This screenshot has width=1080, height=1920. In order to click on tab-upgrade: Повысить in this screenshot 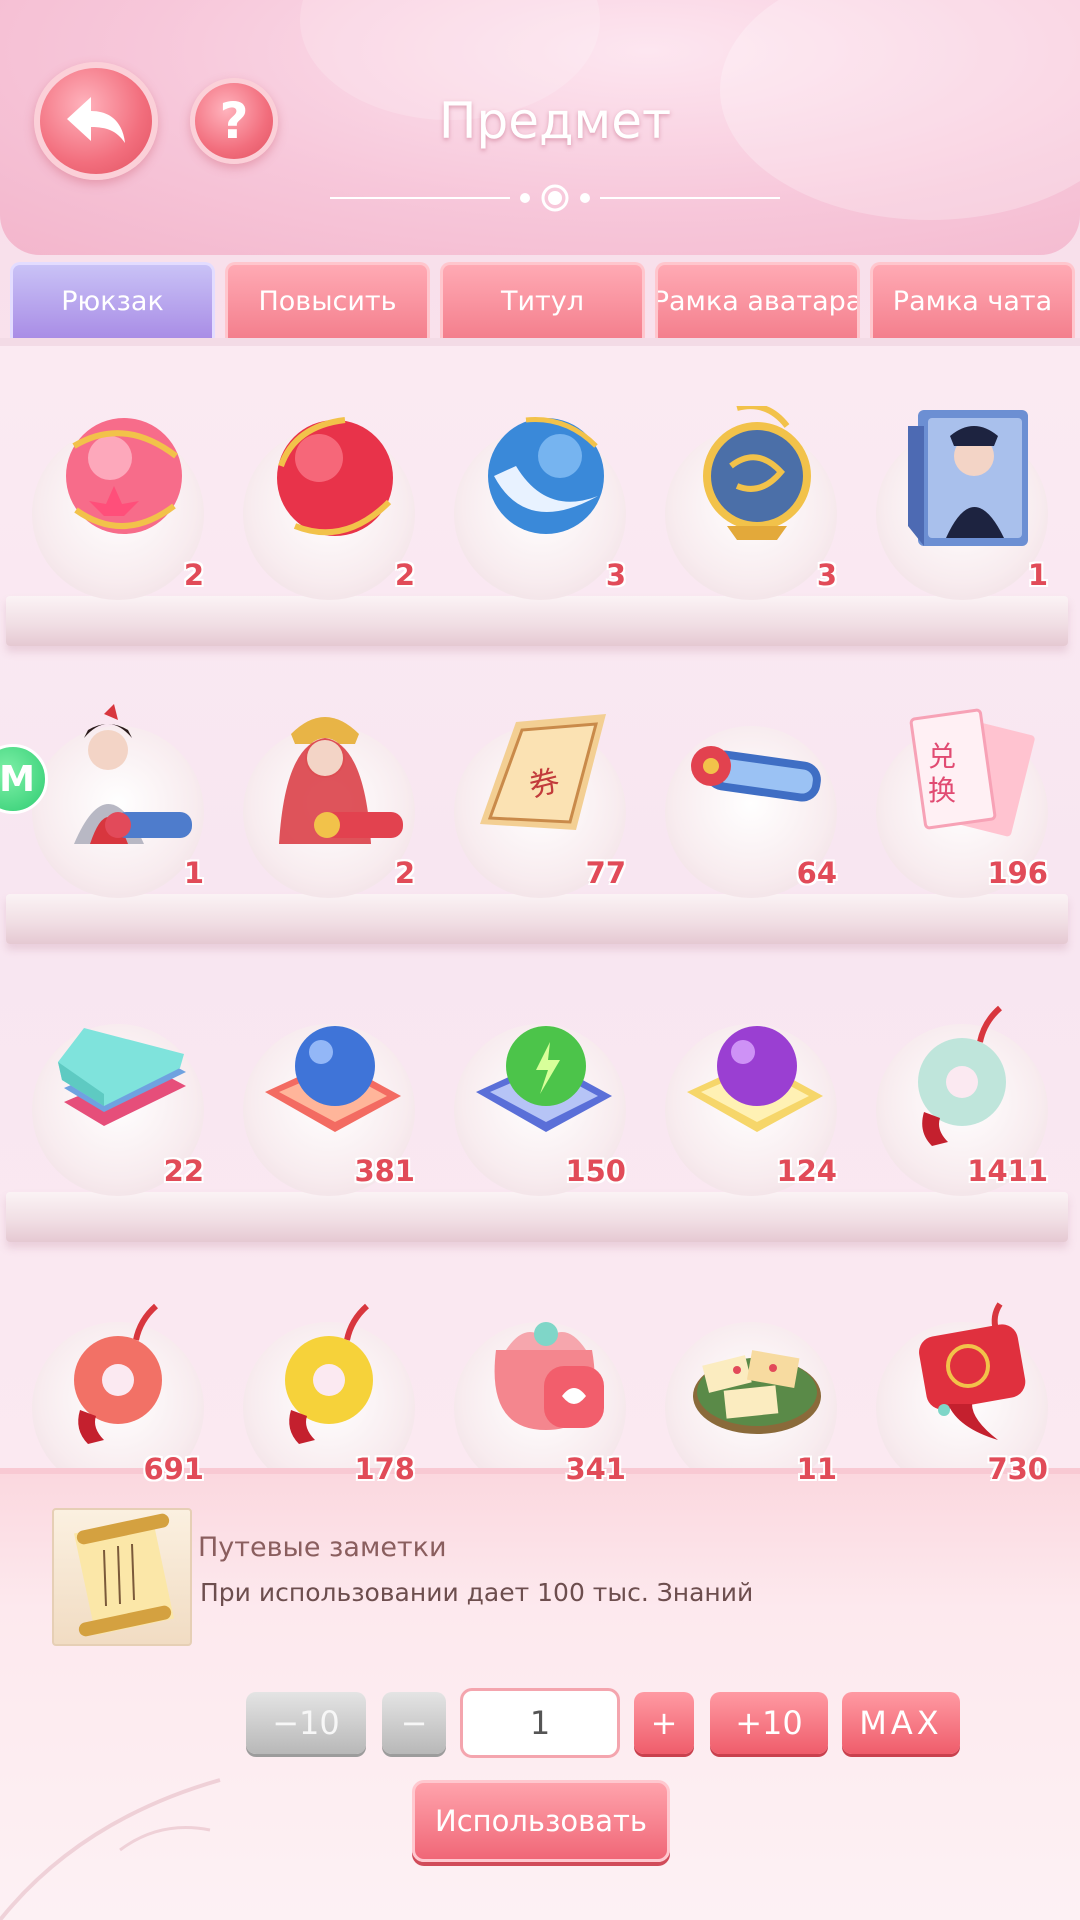, I will do `click(327, 300)`.